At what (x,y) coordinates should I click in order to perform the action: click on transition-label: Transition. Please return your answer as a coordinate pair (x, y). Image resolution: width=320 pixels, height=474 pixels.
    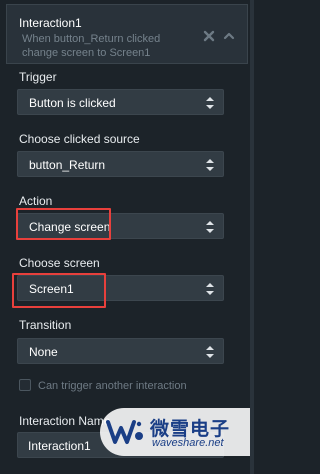
    Looking at the image, I should click on (45, 325).